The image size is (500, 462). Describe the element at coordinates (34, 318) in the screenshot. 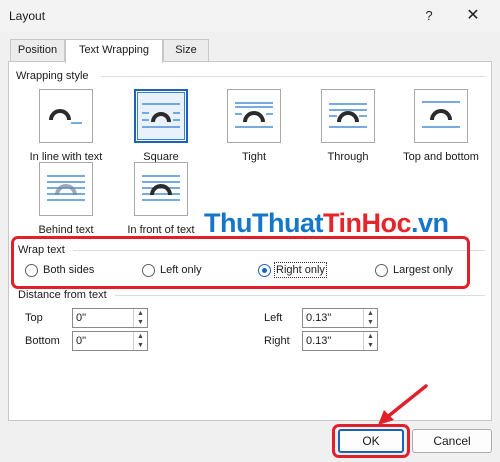

I see `top-label: Top` at that location.